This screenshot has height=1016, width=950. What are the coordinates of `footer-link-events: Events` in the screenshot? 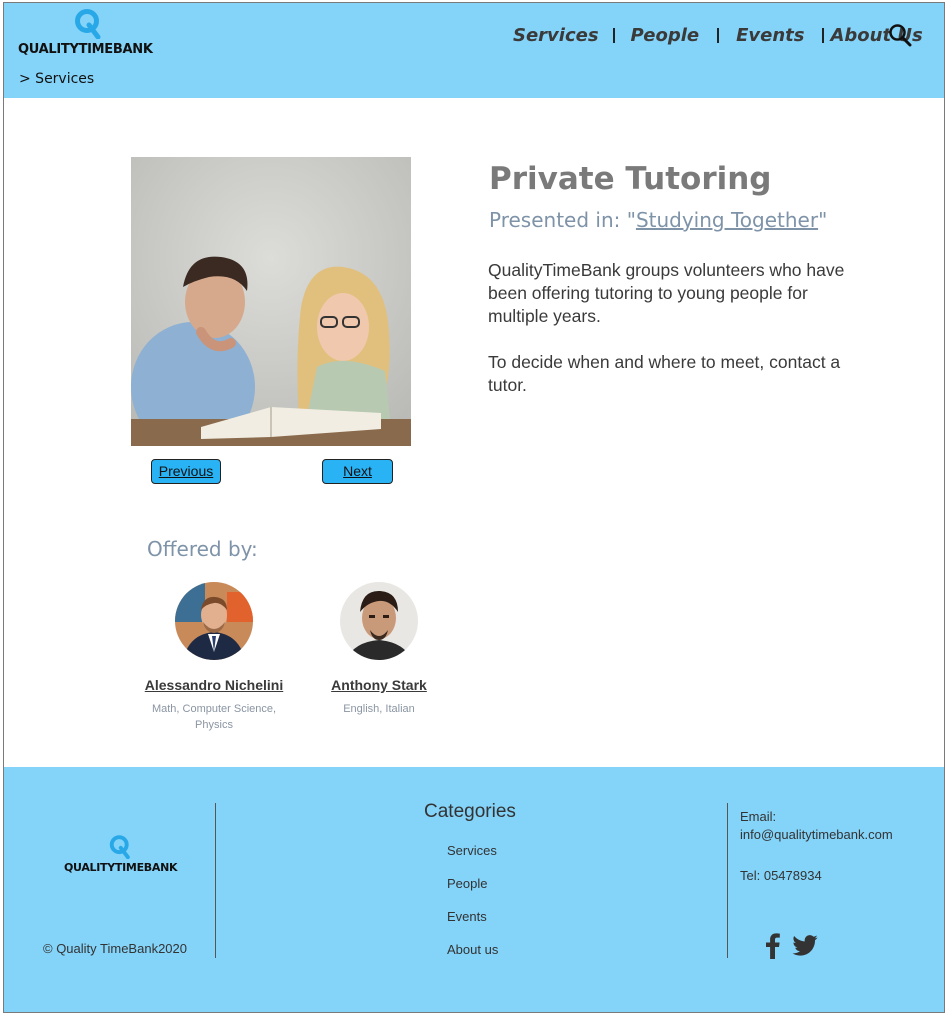 It's located at (467, 916).